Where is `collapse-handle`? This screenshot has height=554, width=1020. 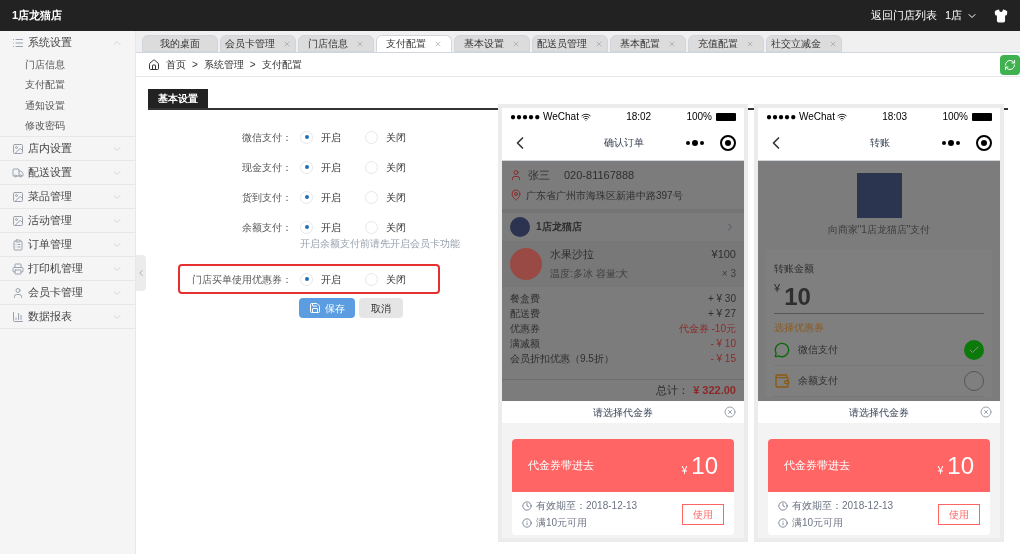
collapse-handle is located at coordinates (141, 273).